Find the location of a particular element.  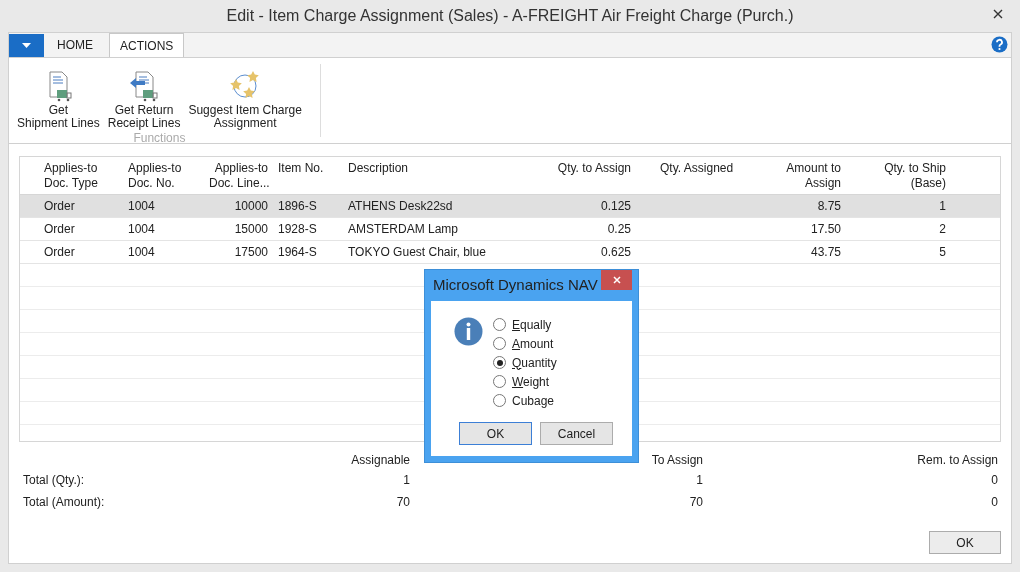

table-cell: AMSTERDAM Lamp is located at coordinates (403, 229).